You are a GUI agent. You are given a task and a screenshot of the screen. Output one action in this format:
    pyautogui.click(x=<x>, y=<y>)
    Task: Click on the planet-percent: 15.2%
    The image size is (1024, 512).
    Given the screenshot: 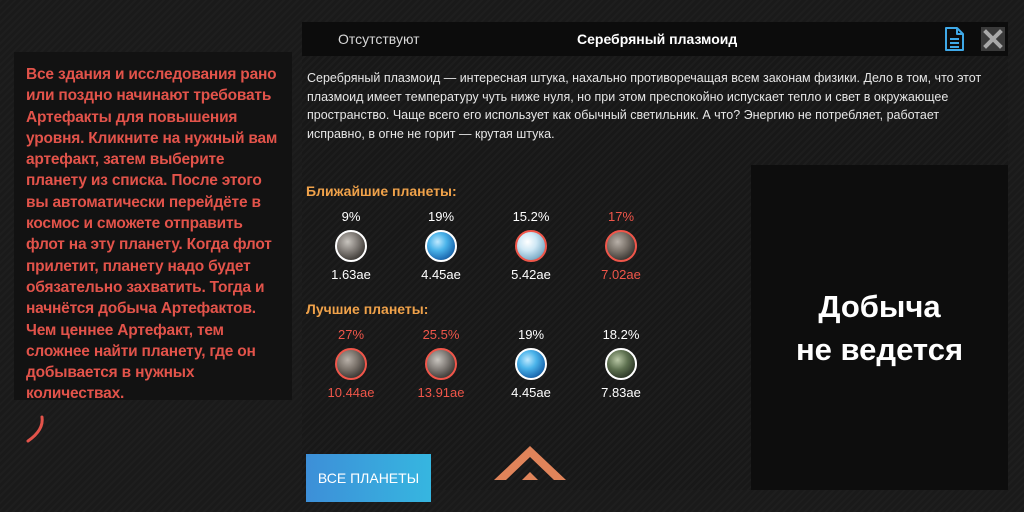 What is the action you would take?
    pyautogui.click(x=531, y=216)
    